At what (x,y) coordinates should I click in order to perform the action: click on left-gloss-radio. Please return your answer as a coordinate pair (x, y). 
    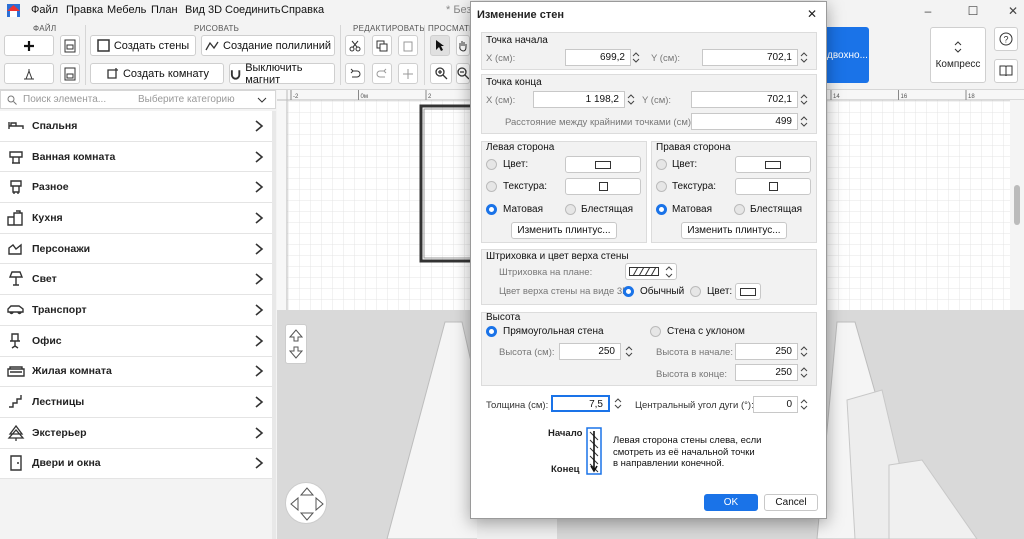
    Looking at the image, I should click on (570, 209).